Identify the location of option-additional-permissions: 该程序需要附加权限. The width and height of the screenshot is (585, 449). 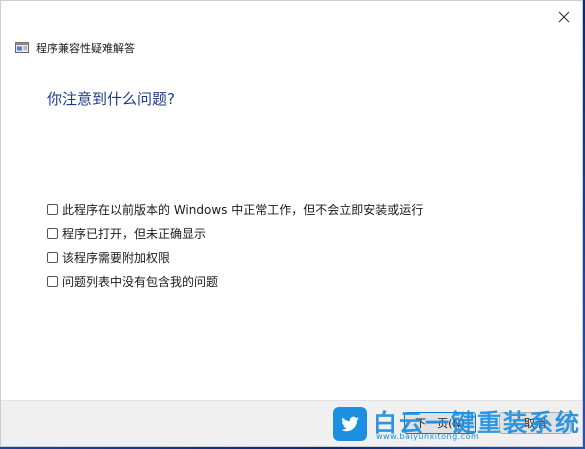
(235, 257).